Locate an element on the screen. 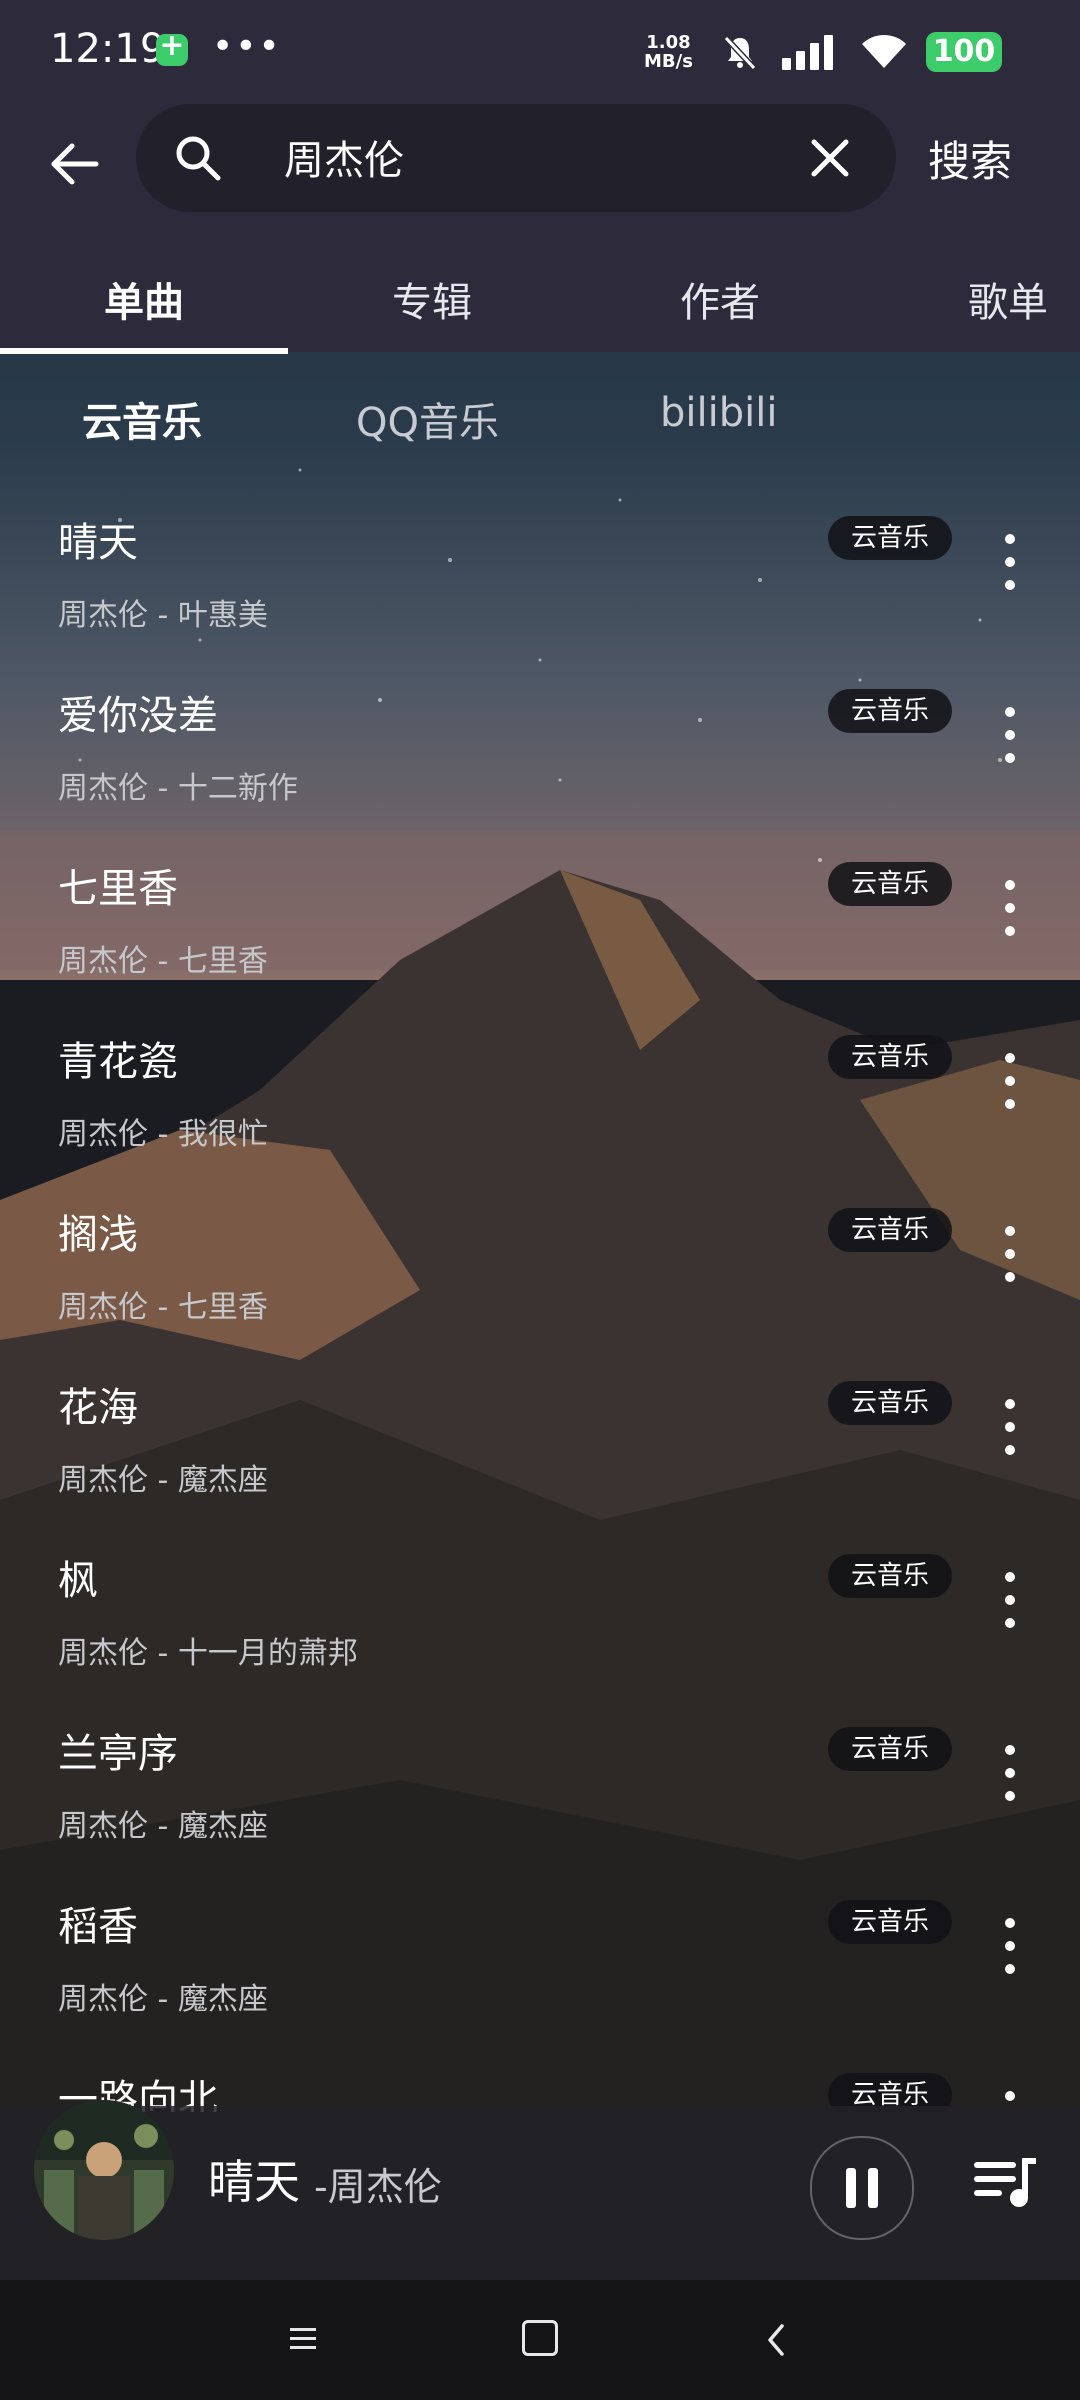  song-subtitle: 周杰伦 - 叶惠美 is located at coordinates (163, 615).